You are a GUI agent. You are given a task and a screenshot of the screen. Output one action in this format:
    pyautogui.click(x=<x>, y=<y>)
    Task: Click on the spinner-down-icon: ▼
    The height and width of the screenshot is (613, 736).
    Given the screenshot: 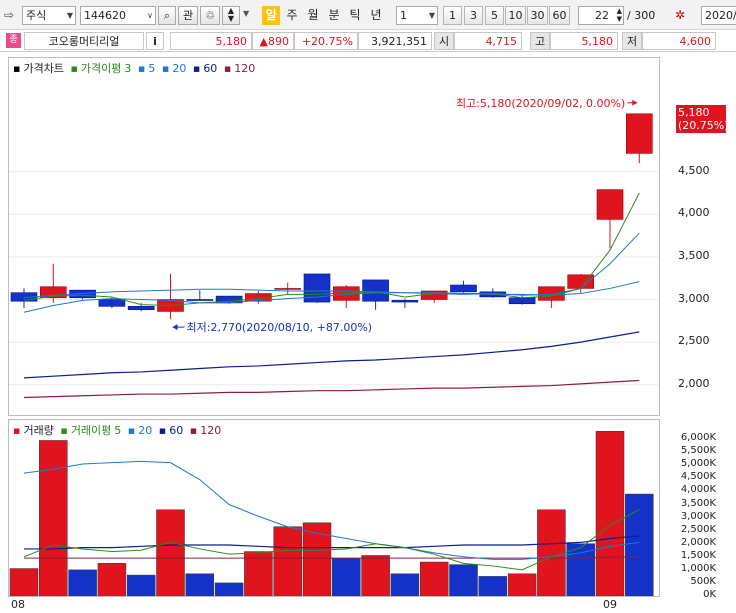 What is the action you would take?
    pyautogui.click(x=231, y=18)
    